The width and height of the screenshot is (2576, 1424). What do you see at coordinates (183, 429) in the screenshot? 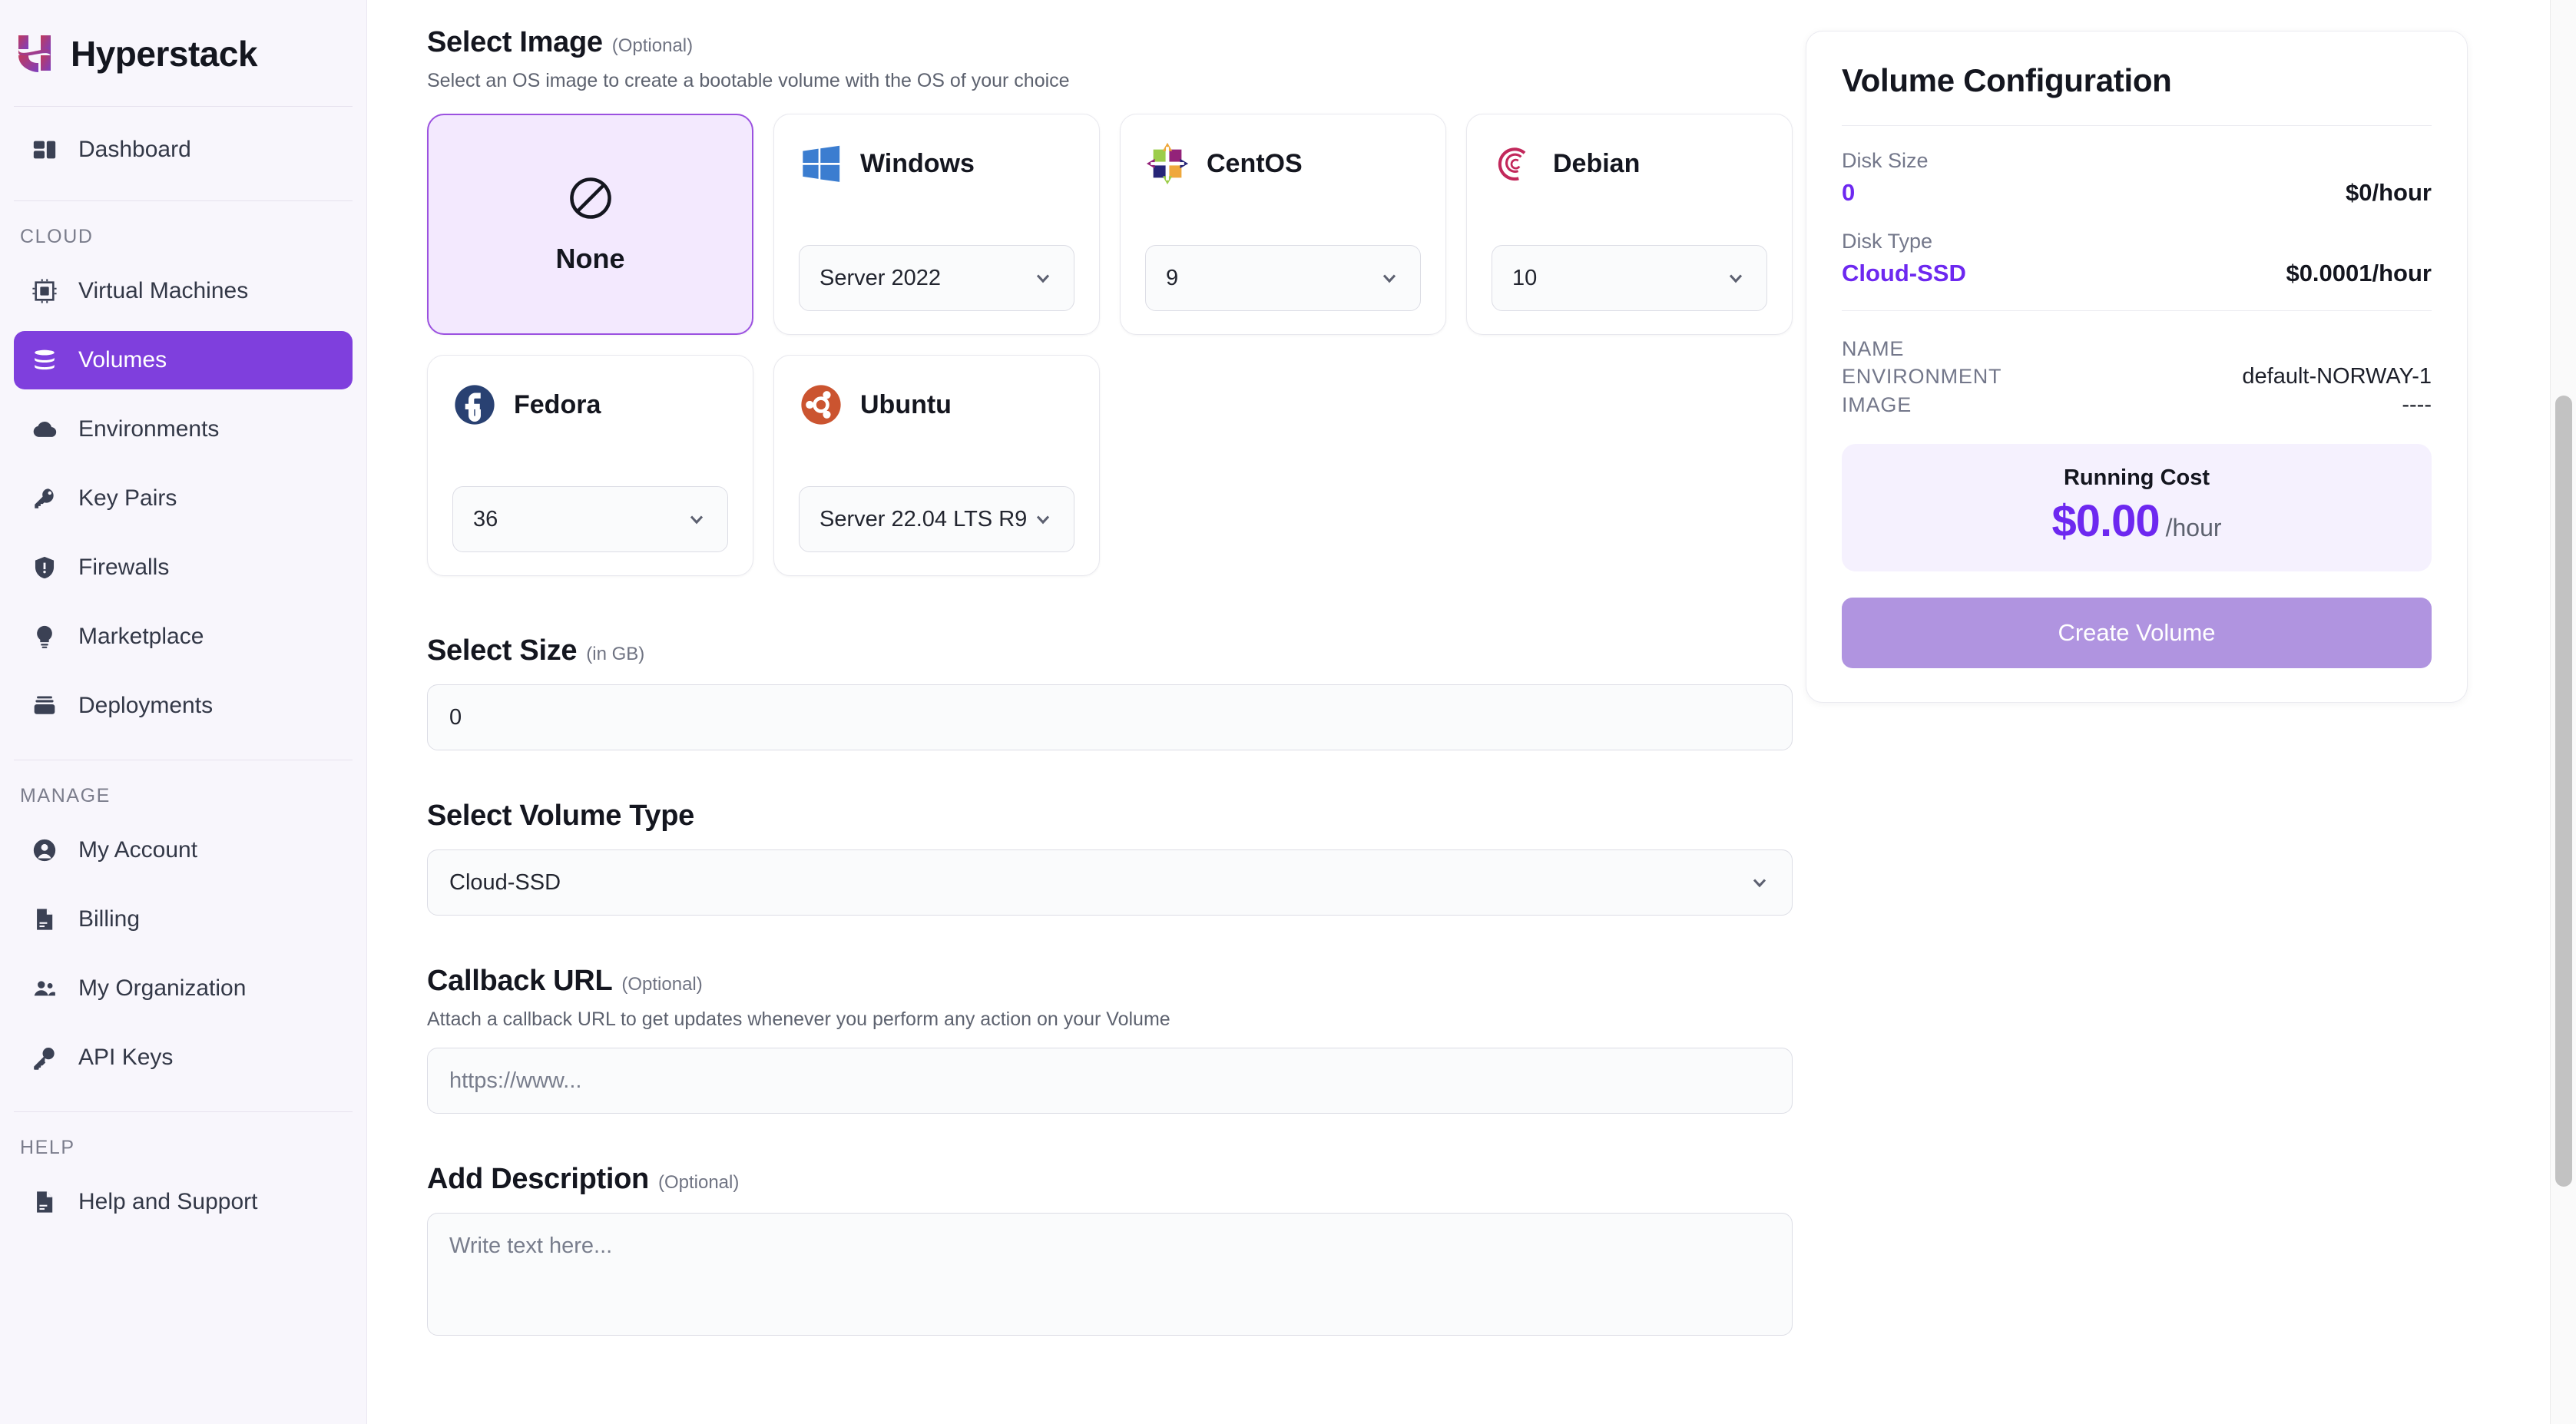
I see `sidebar-item-environments: Environments` at bounding box center [183, 429].